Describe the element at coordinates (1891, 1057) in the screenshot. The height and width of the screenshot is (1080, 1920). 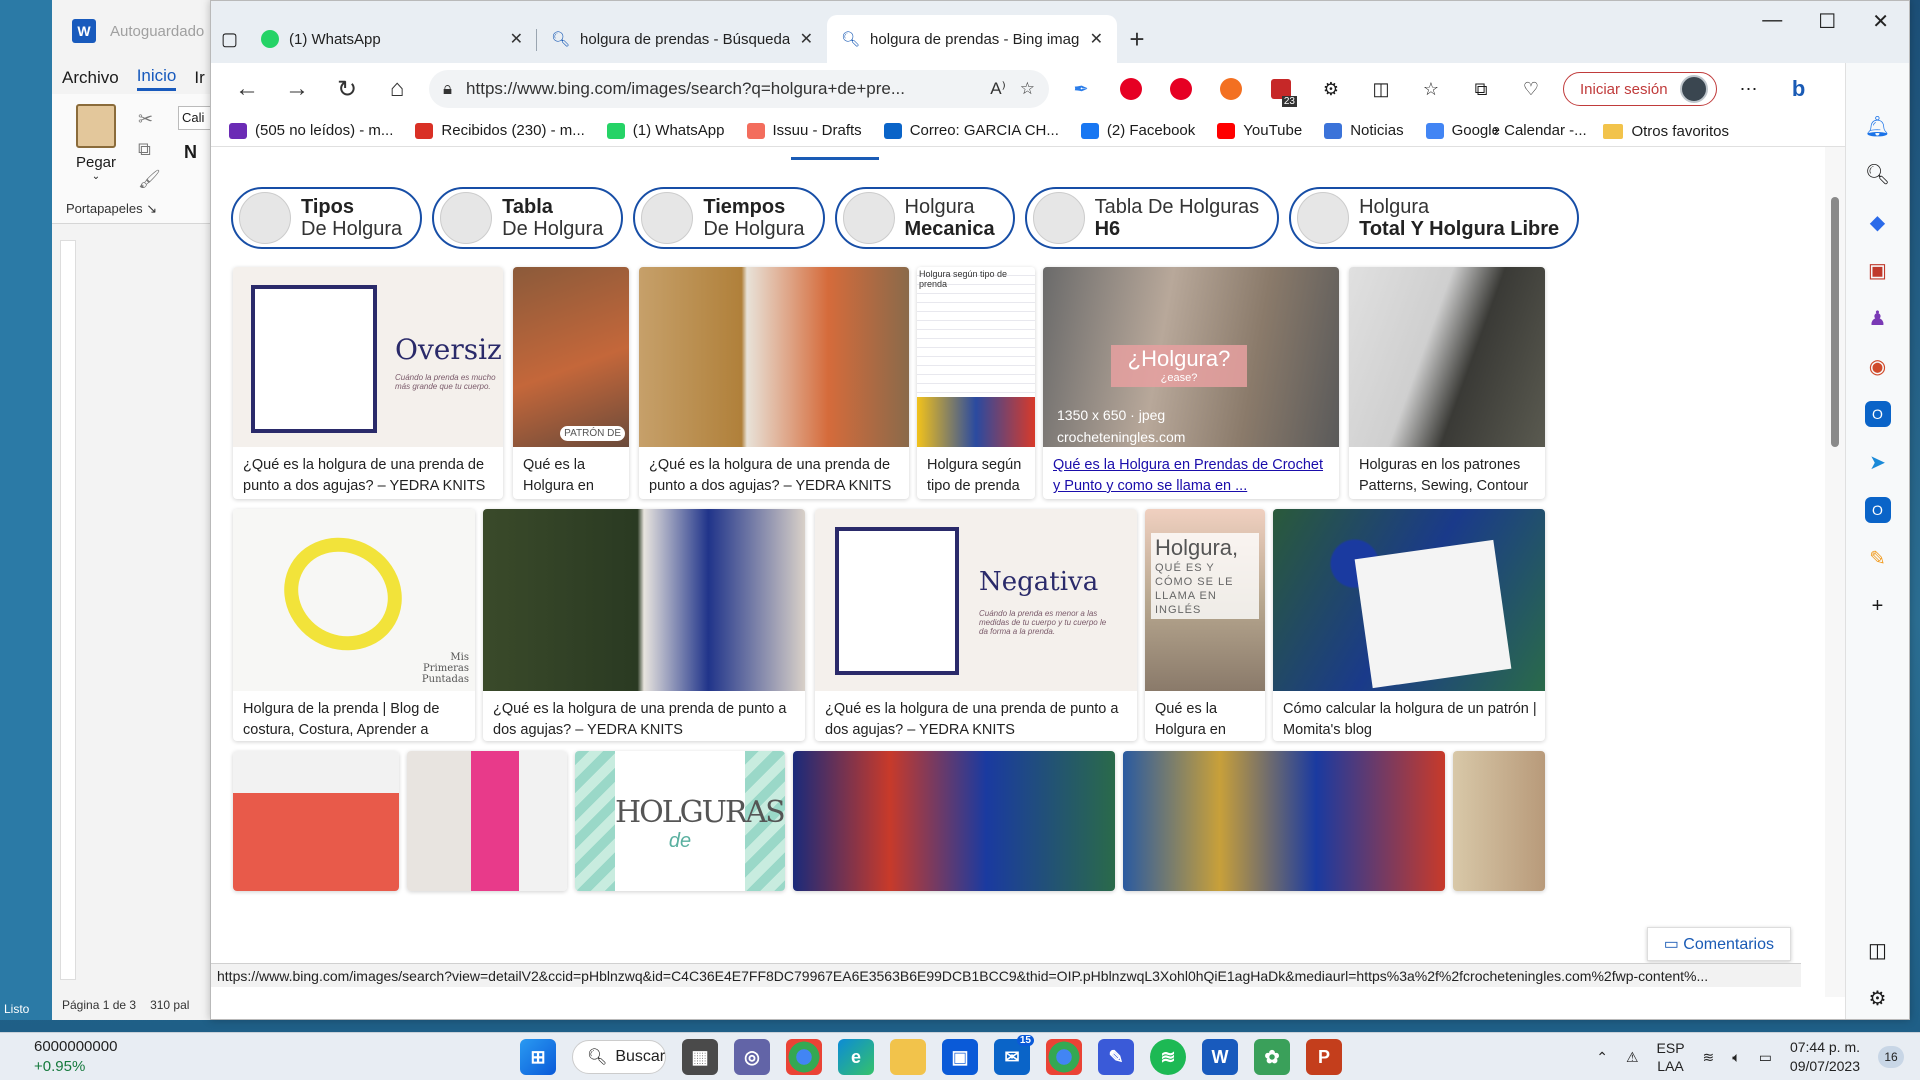
I see `notification-badge: 16` at that location.